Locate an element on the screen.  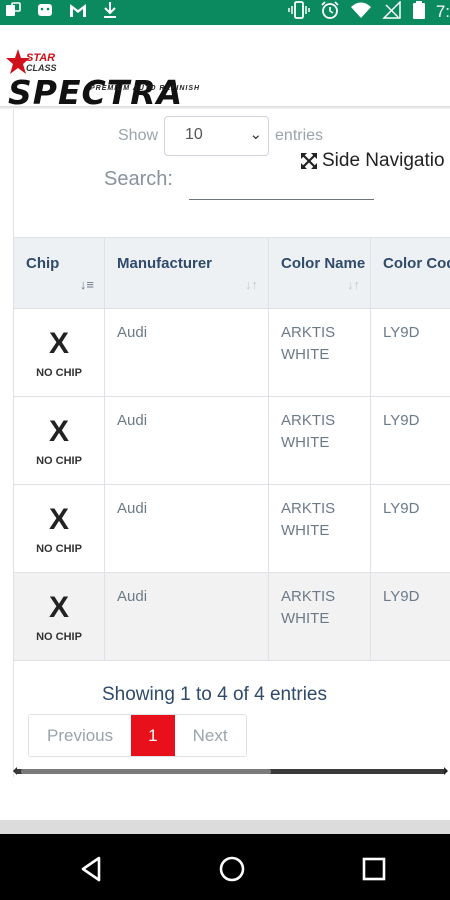
chevron-down-icon: ⌄ is located at coordinates (256, 134).